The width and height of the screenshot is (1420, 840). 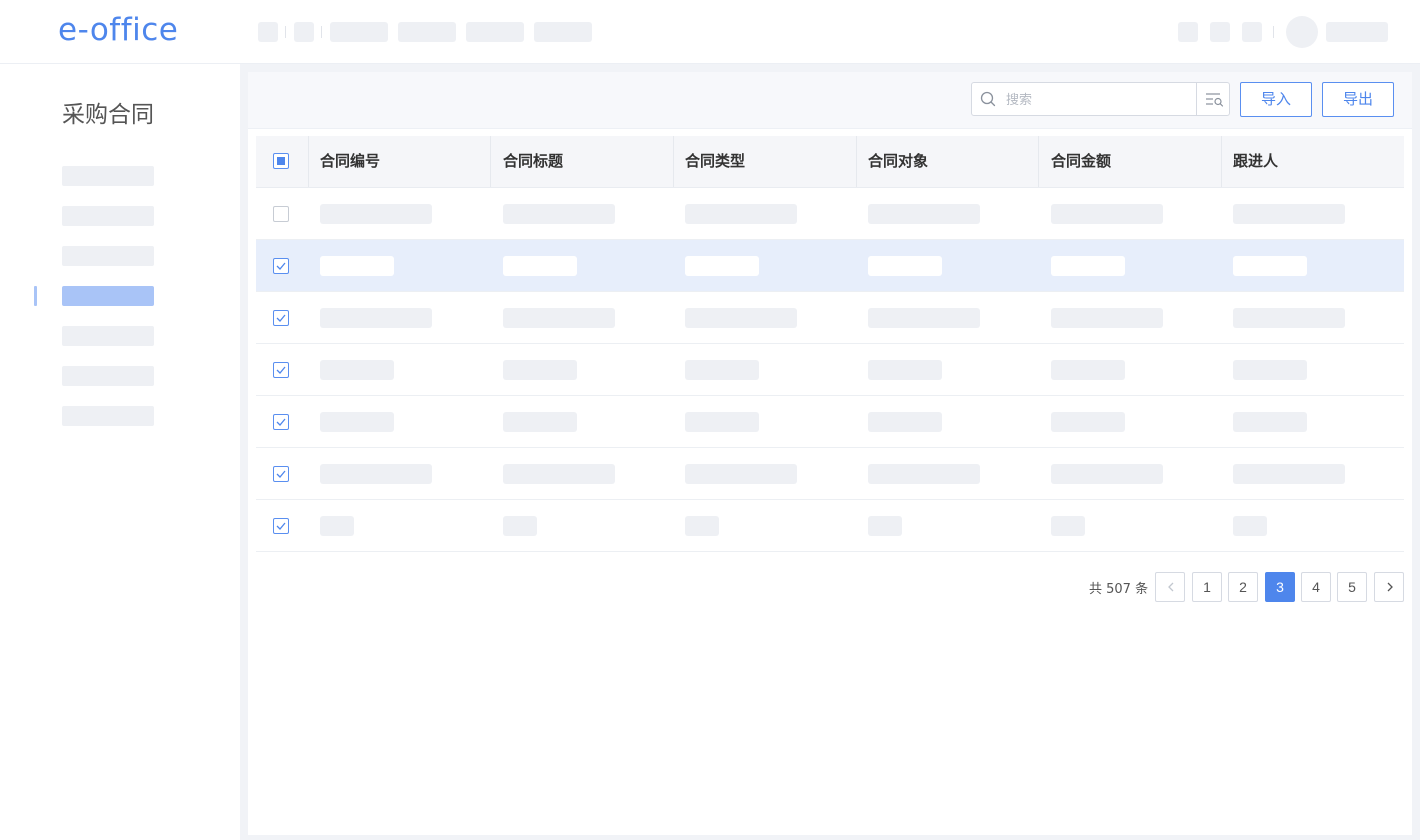 I want to click on export-button: 导出, so click(x=1358, y=99).